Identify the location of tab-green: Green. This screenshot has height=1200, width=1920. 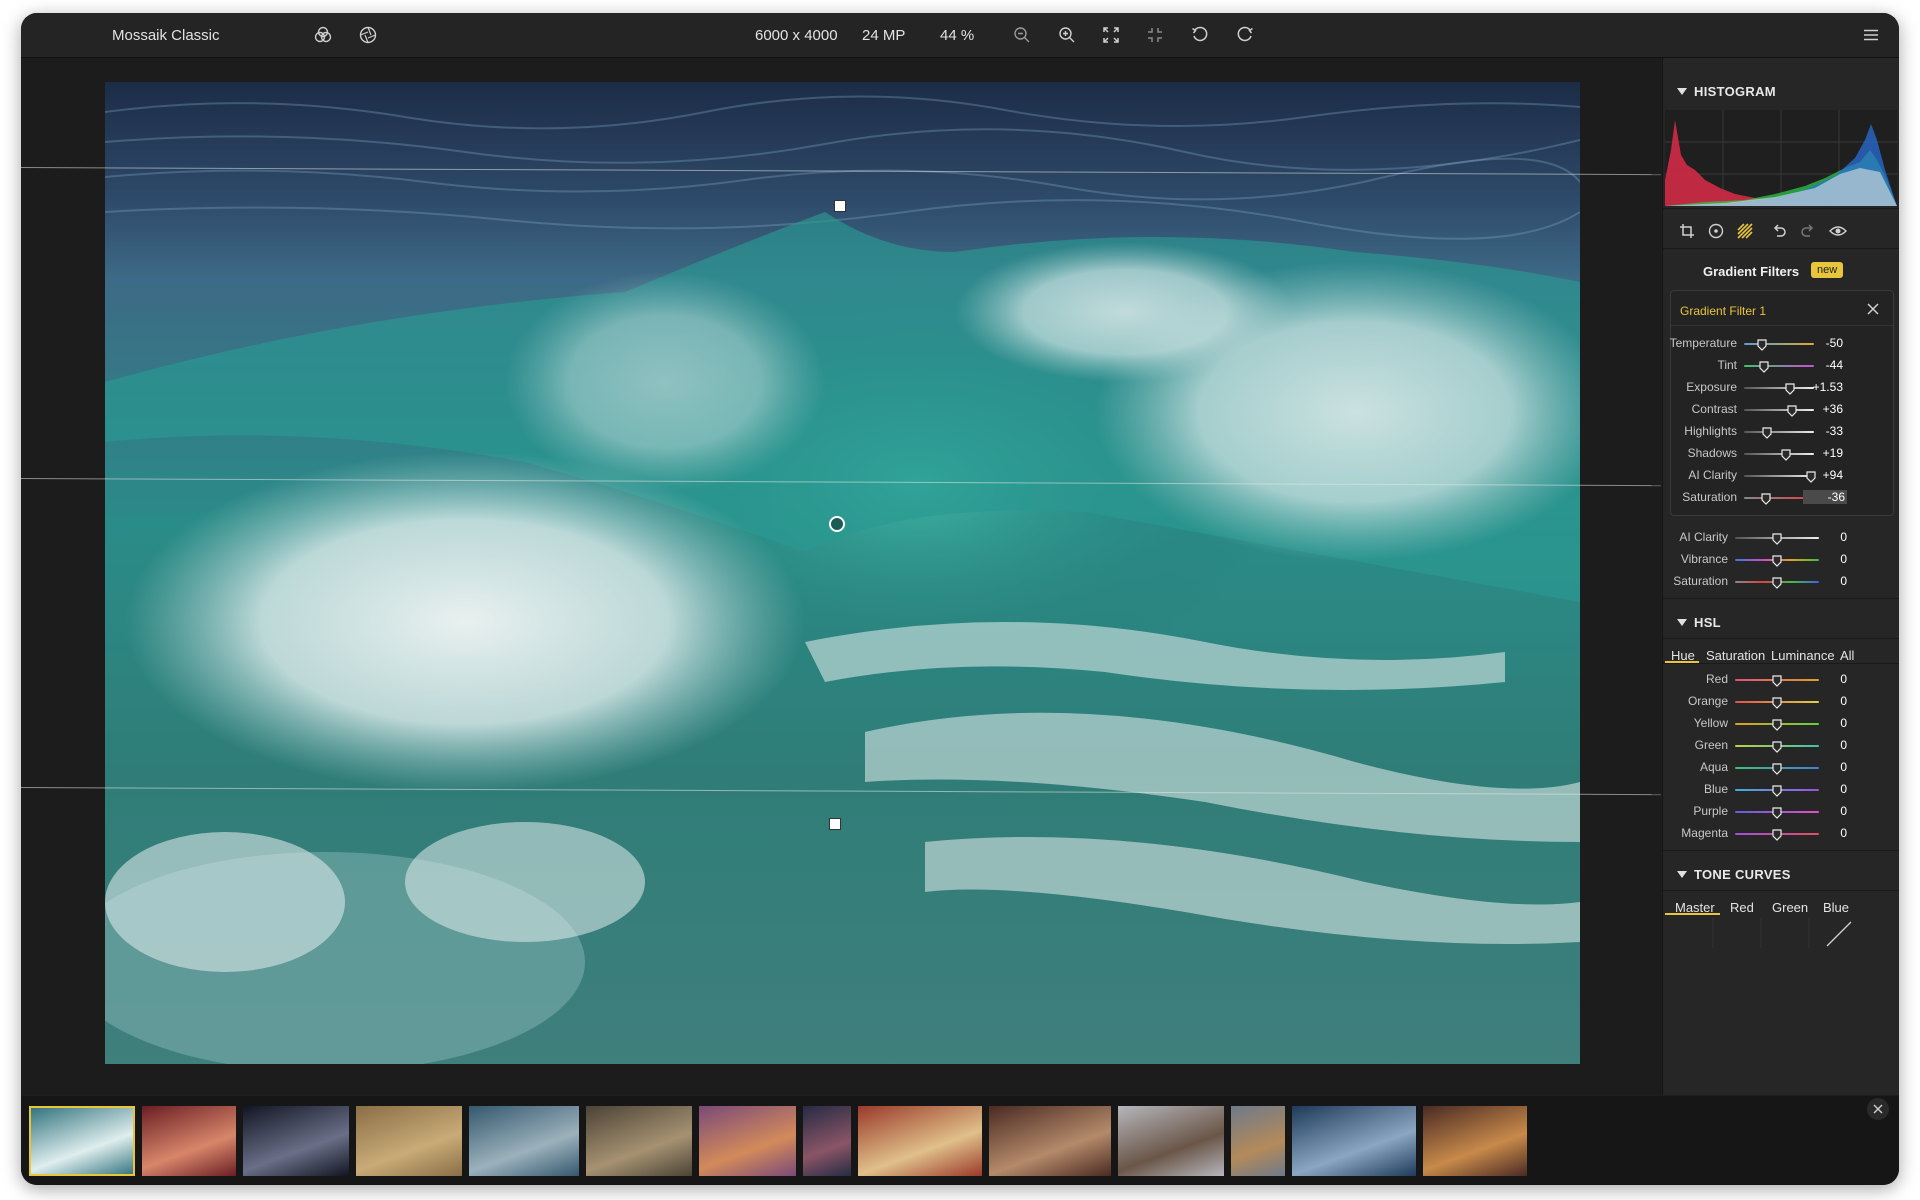
(1790, 907).